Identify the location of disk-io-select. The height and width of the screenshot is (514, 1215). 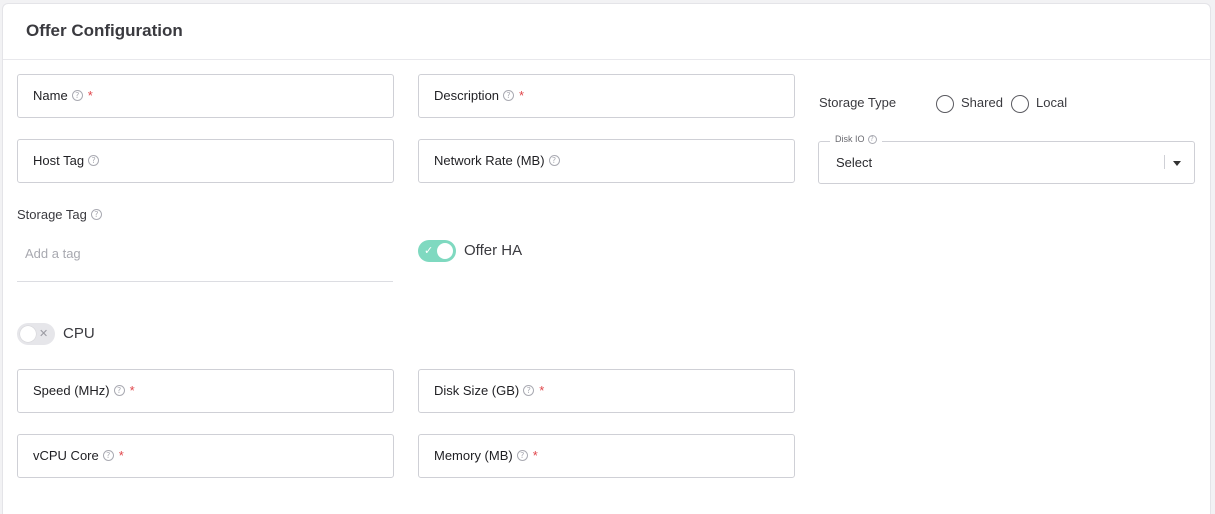
(1006, 162).